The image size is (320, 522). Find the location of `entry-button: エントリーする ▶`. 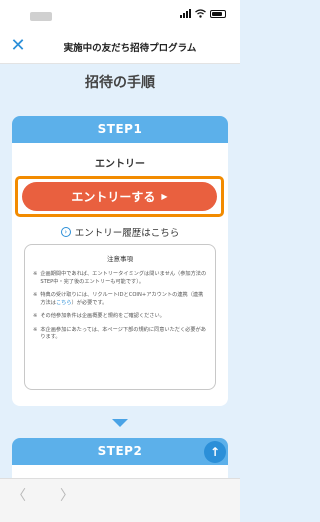

entry-button: エントリーする ▶ is located at coordinates (119, 196).